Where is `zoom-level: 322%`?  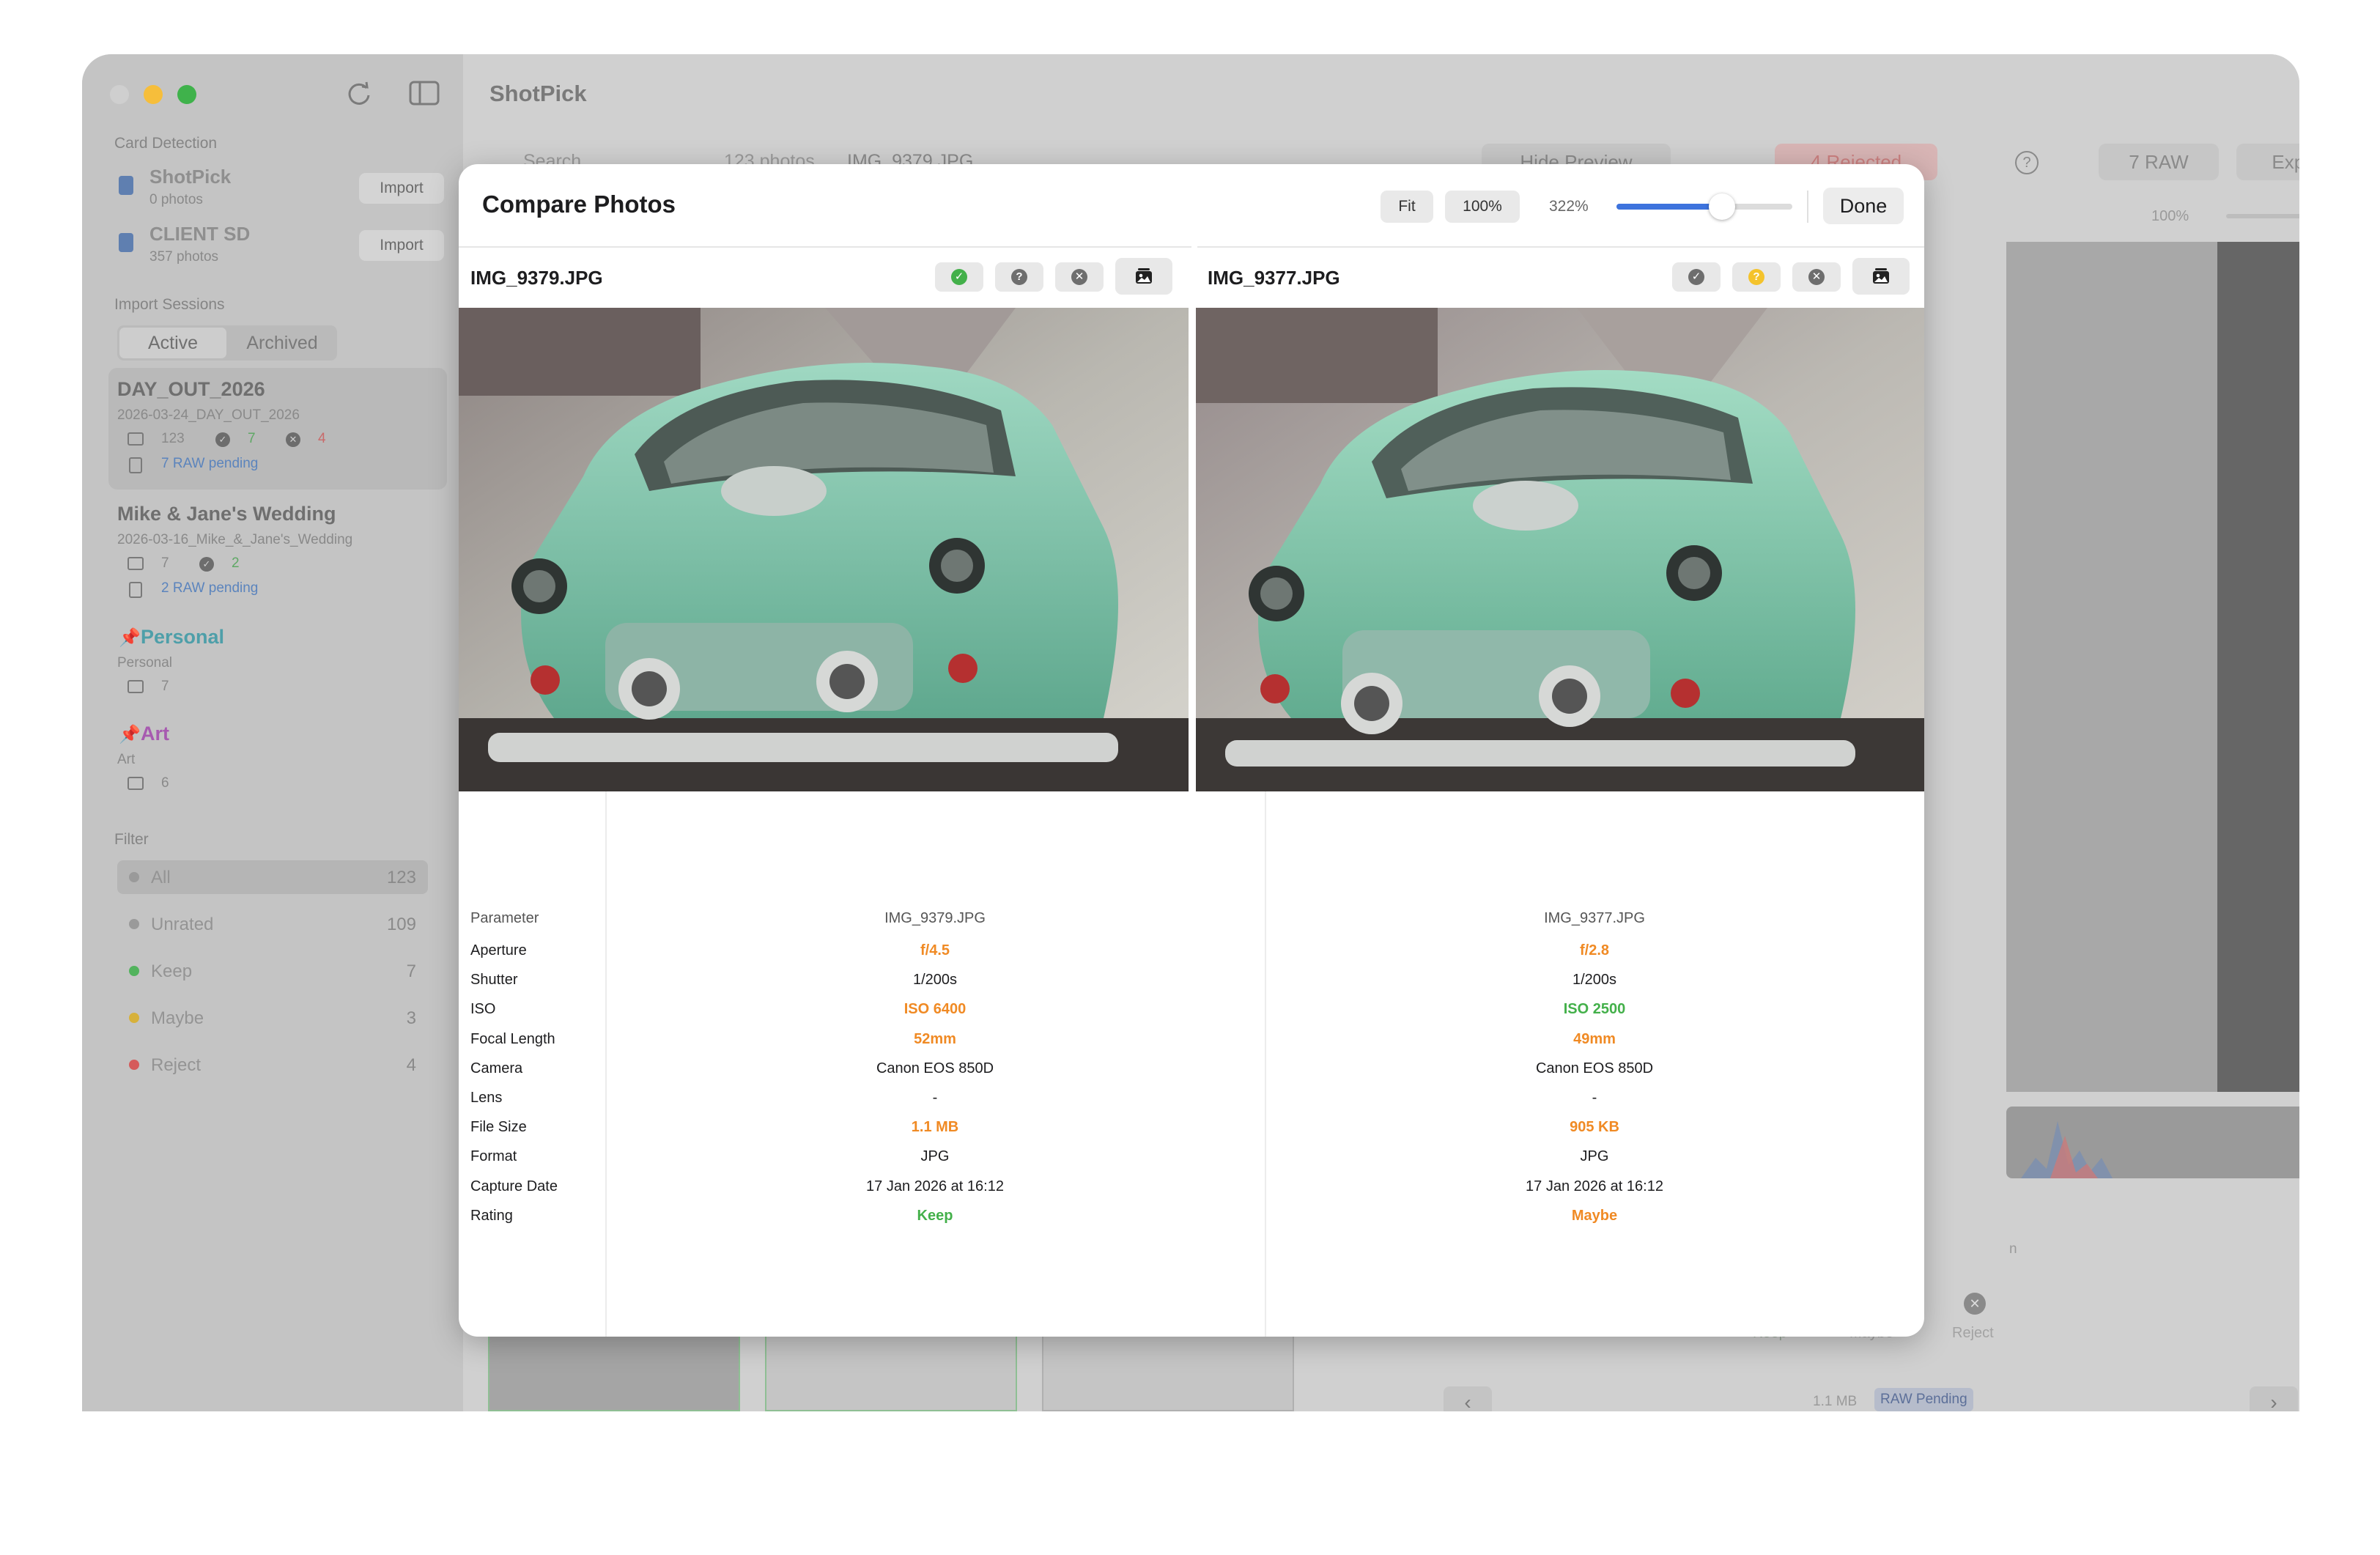 zoom-level: 322% is located at coordinates (1569, 206).